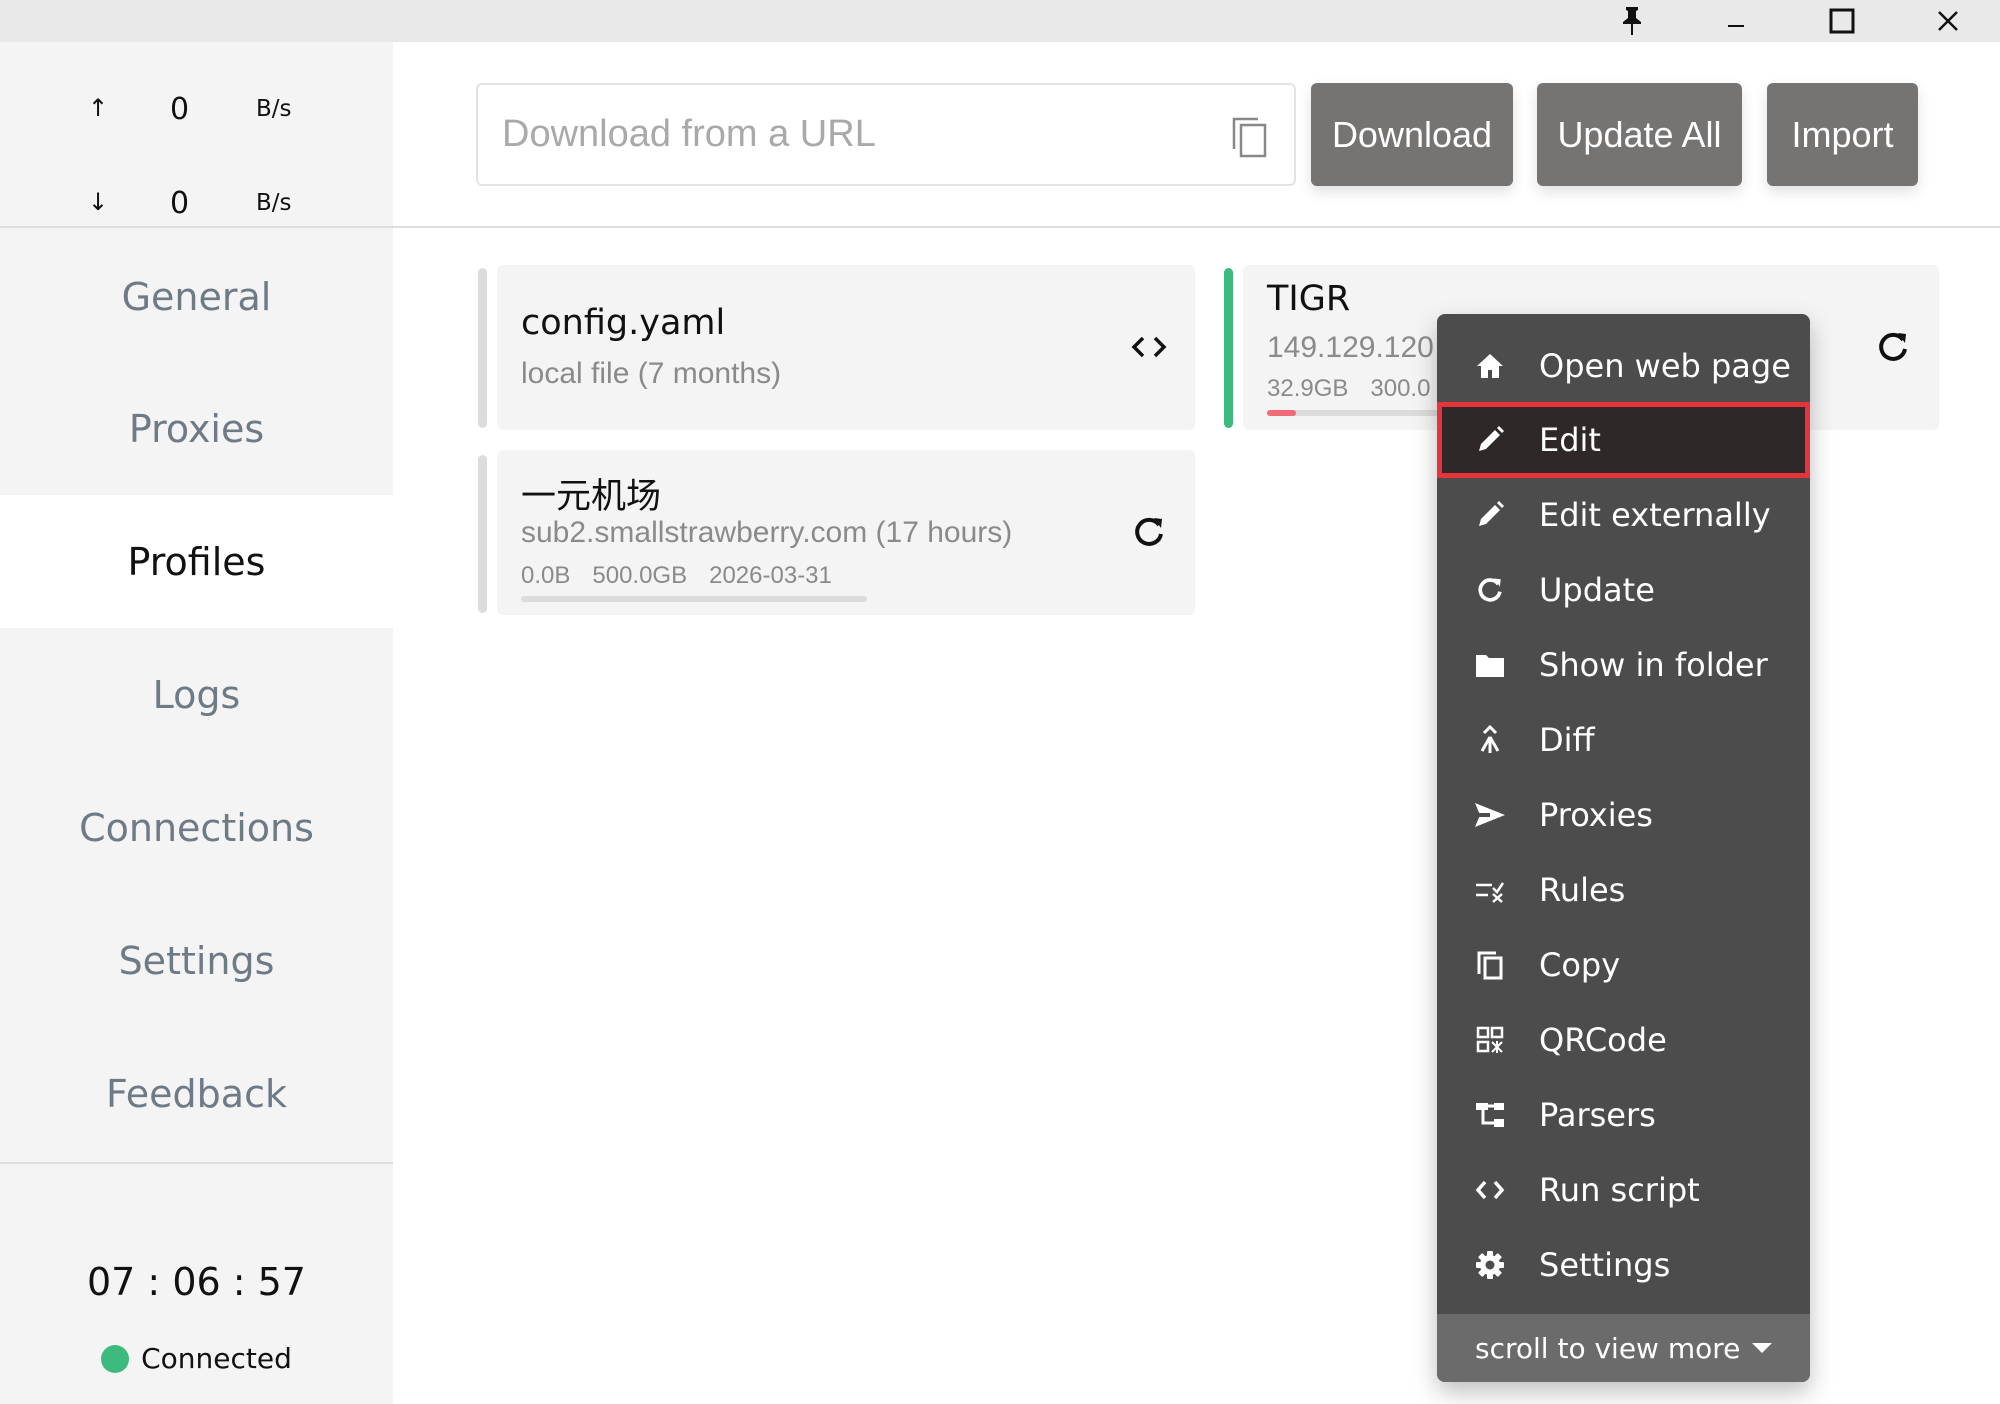 Image resolution: width=2000 pixels, height=1404 pixels. Describe the element at coordinates (1567, 740) in the screenshot. I see `menu-item-label: Diff` at that location.